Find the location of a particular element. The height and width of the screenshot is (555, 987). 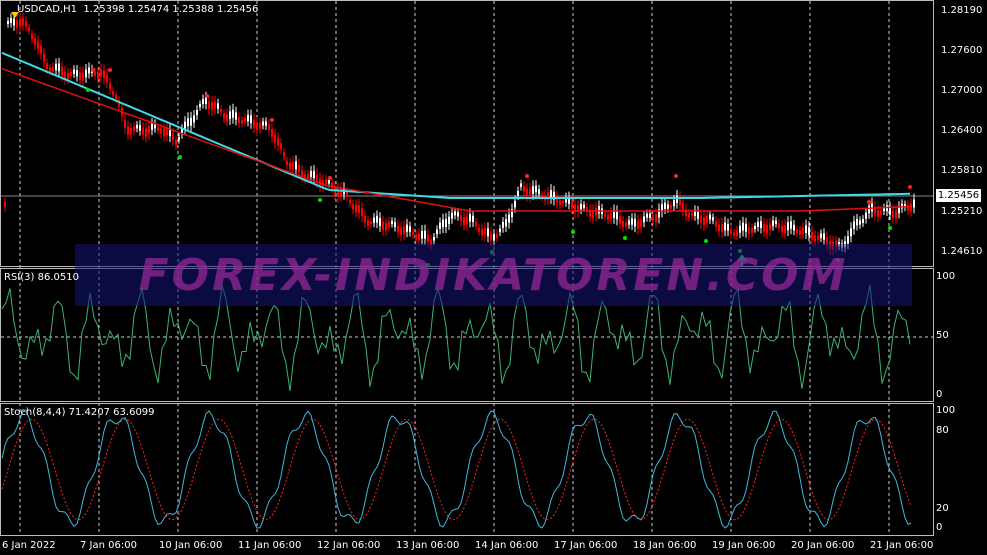

stoch-title: Stoch(8,4,4) 71.4207 63.6099 is located at coordinates (79, 412).